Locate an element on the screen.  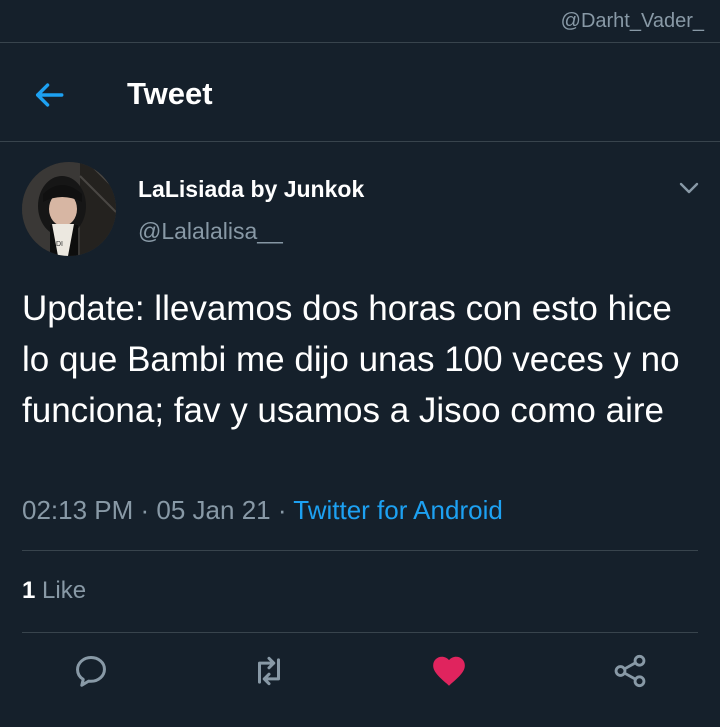
share-icon is located at coordinates (630, 671).